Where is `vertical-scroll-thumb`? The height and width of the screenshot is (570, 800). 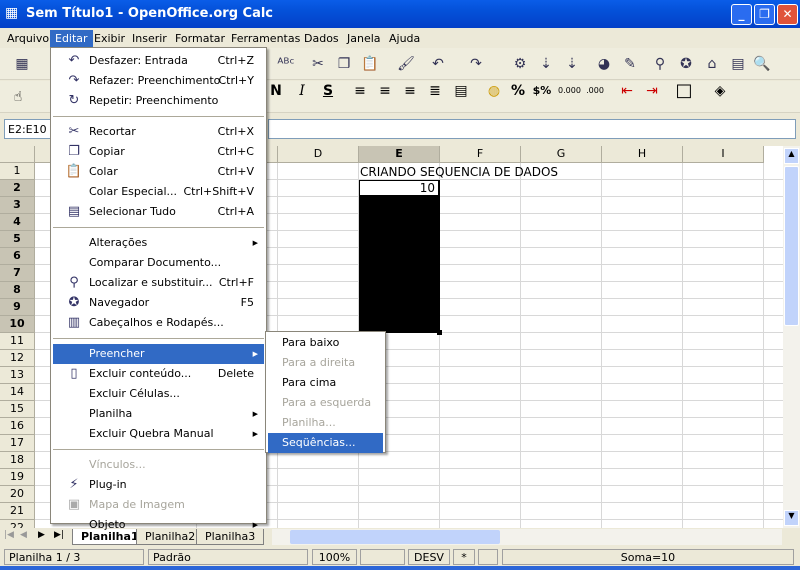
vertical-scroll-thumb is located at coordinates (791, 246).